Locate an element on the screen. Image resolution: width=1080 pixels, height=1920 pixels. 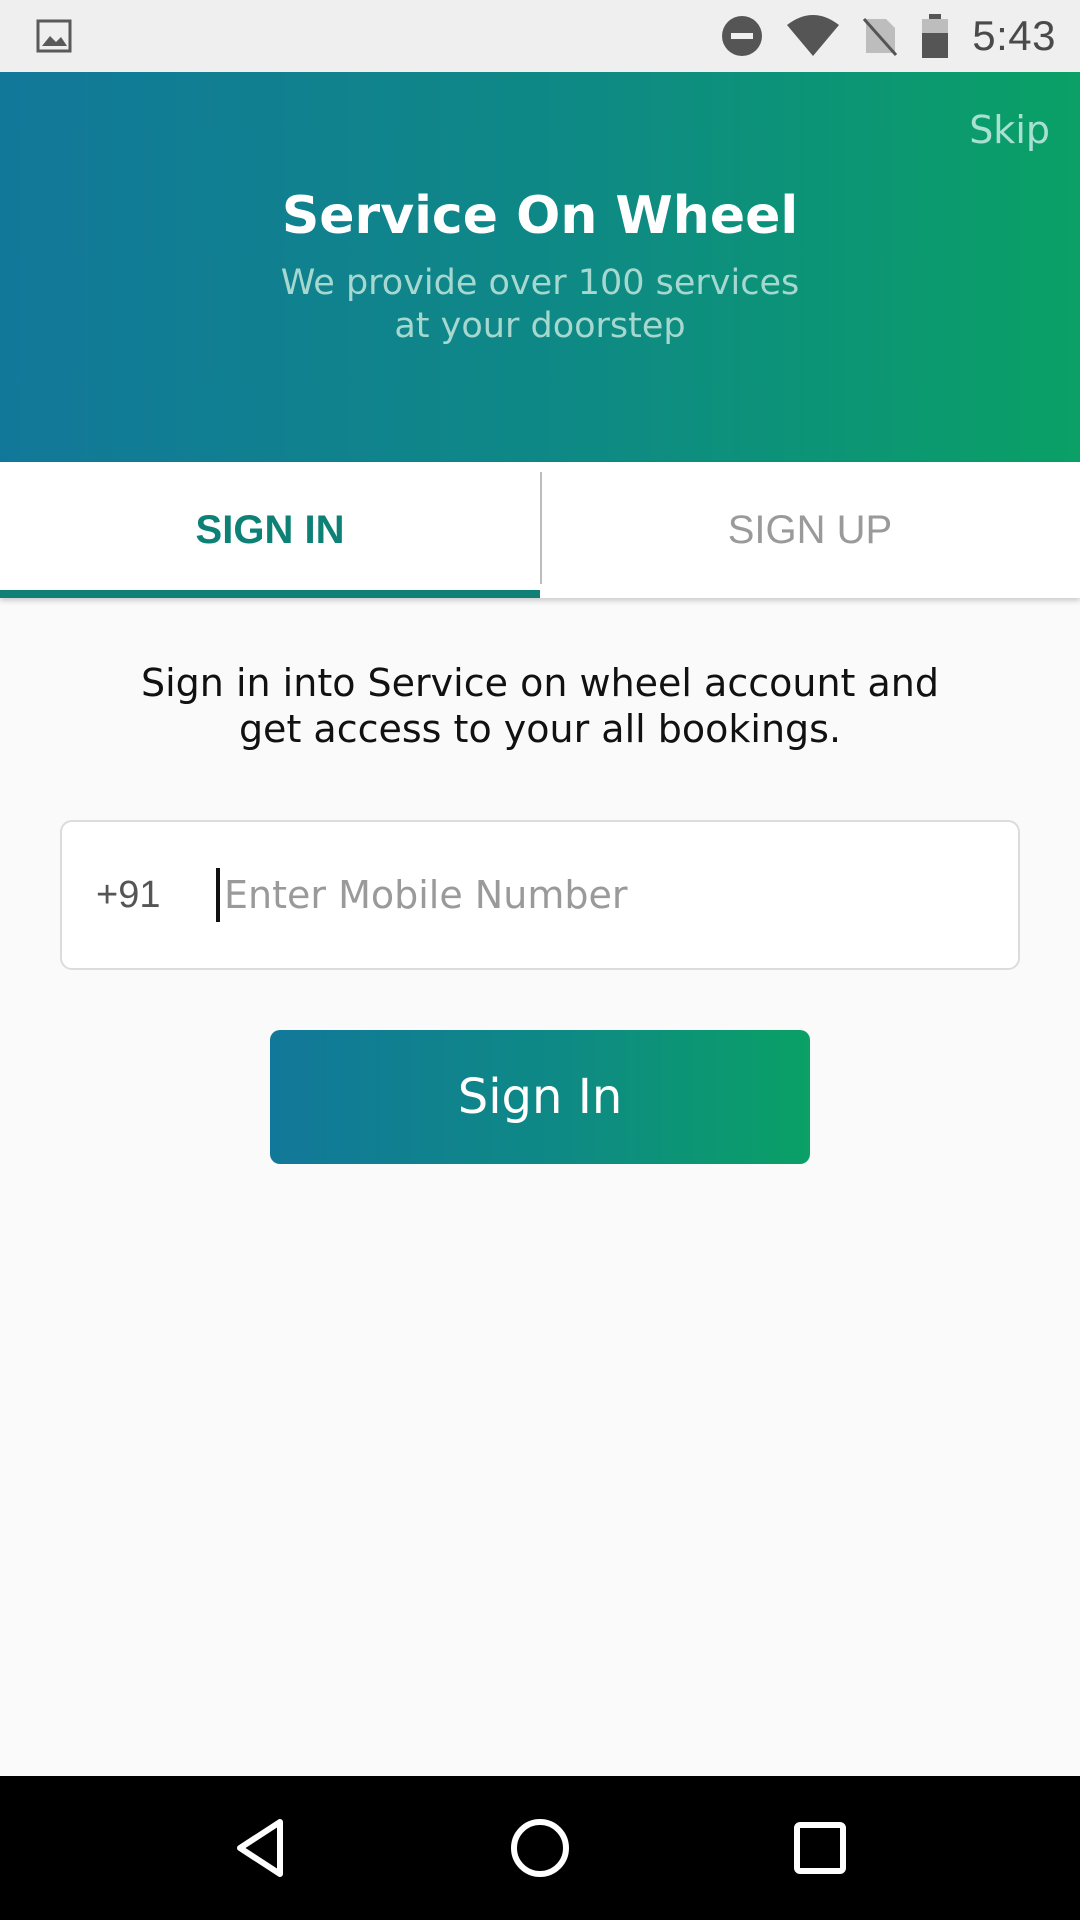
sign-in-button: Sign In is located at coordinates (540, 1097).